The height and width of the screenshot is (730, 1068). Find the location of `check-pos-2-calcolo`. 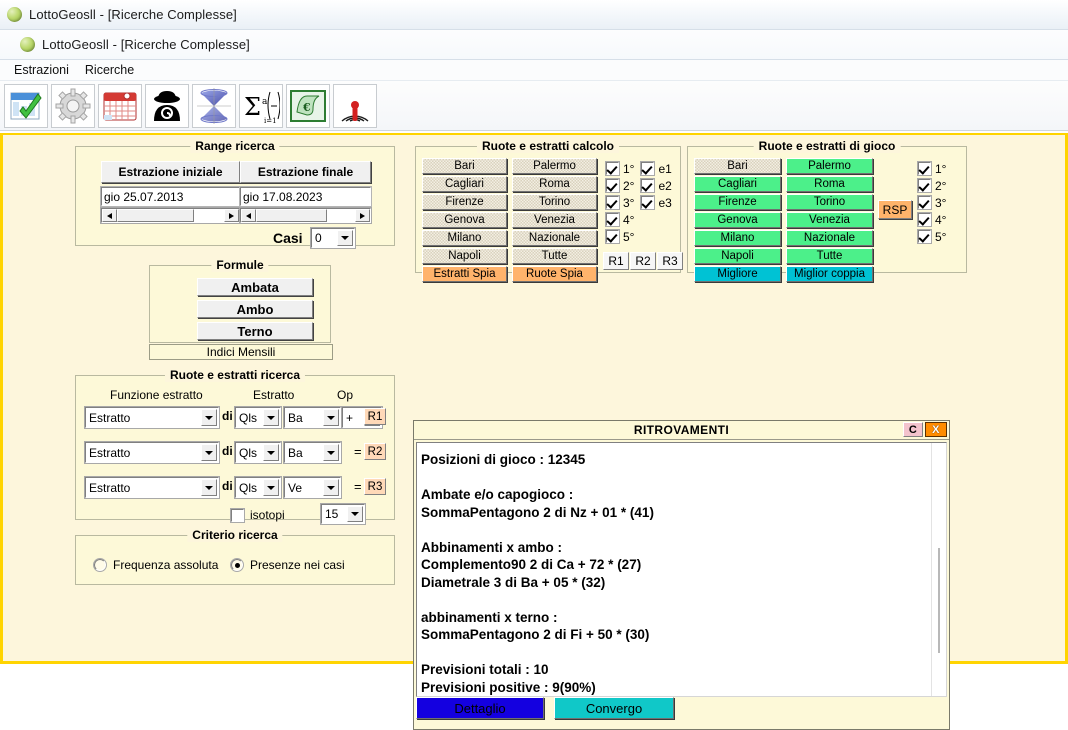

check-pos-2-calcolo is located at coordinates (612, 185).